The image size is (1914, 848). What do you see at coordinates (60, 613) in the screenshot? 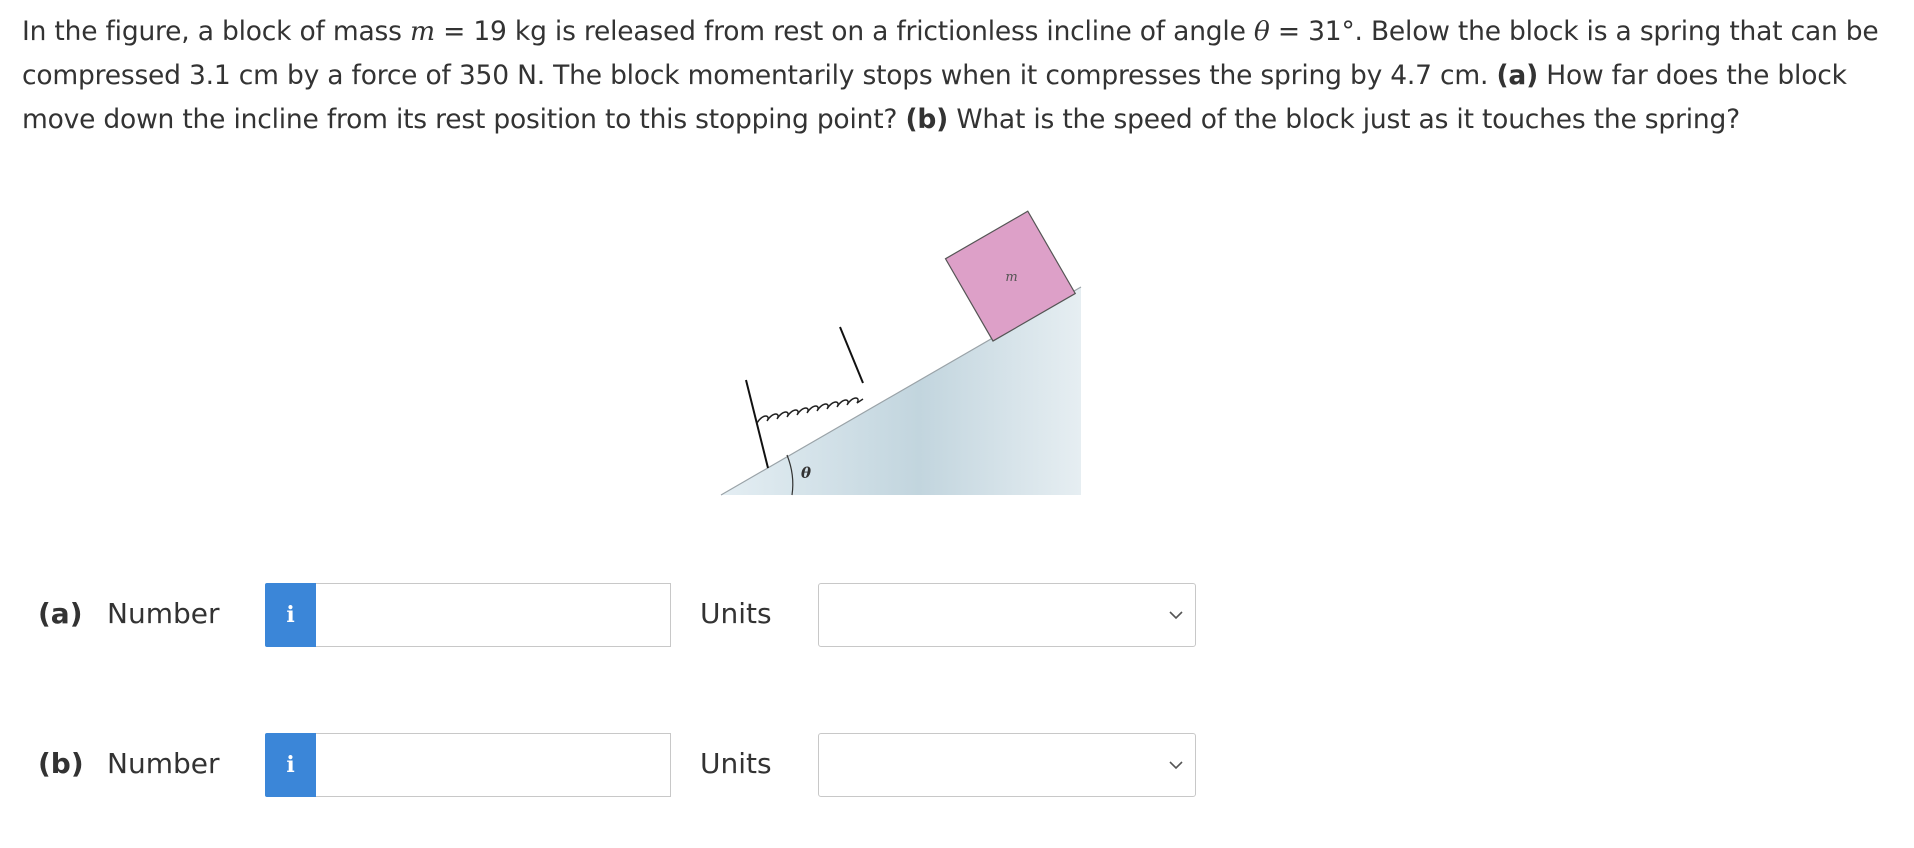
I see `answer-tag: (a)` at bounding box center [60, 613].